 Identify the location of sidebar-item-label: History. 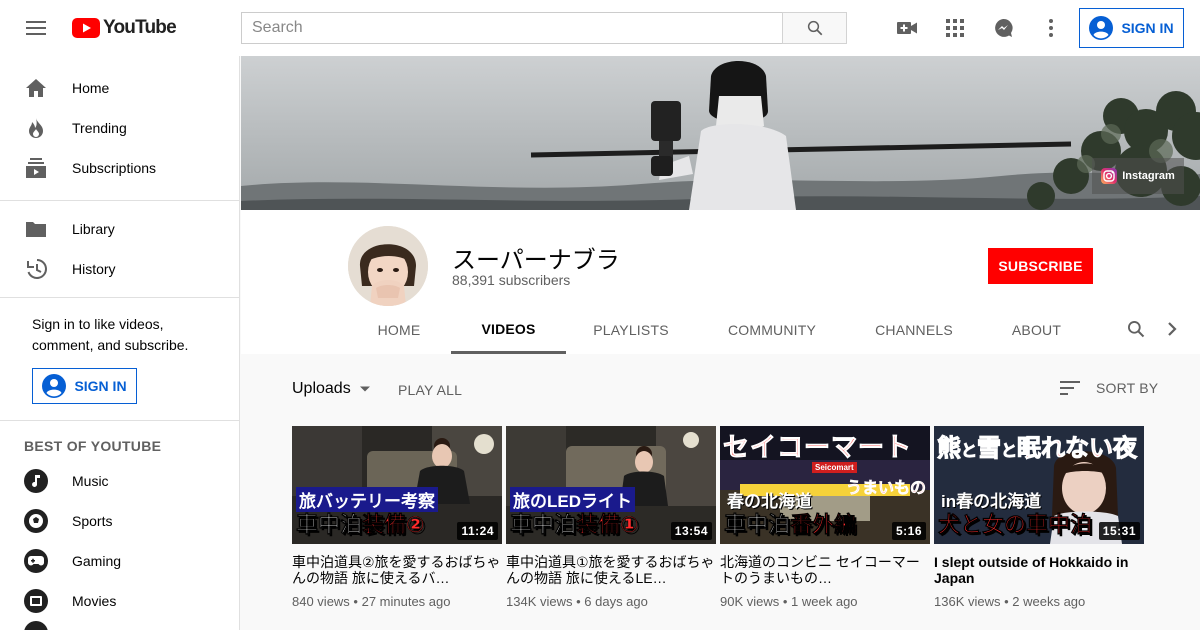
(94, 269).